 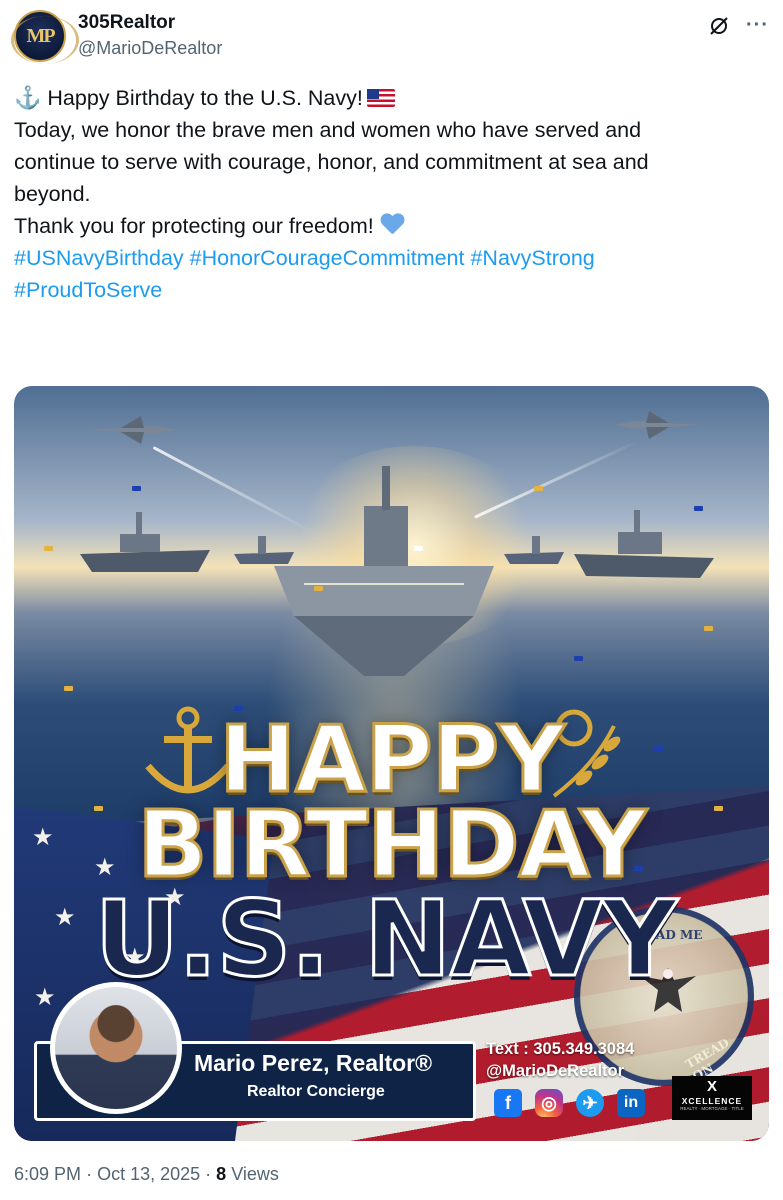 What do you see at coordinates (116, 1048) in the screenshot?
I see `agent-photo` at bounding box center [116, 1048].